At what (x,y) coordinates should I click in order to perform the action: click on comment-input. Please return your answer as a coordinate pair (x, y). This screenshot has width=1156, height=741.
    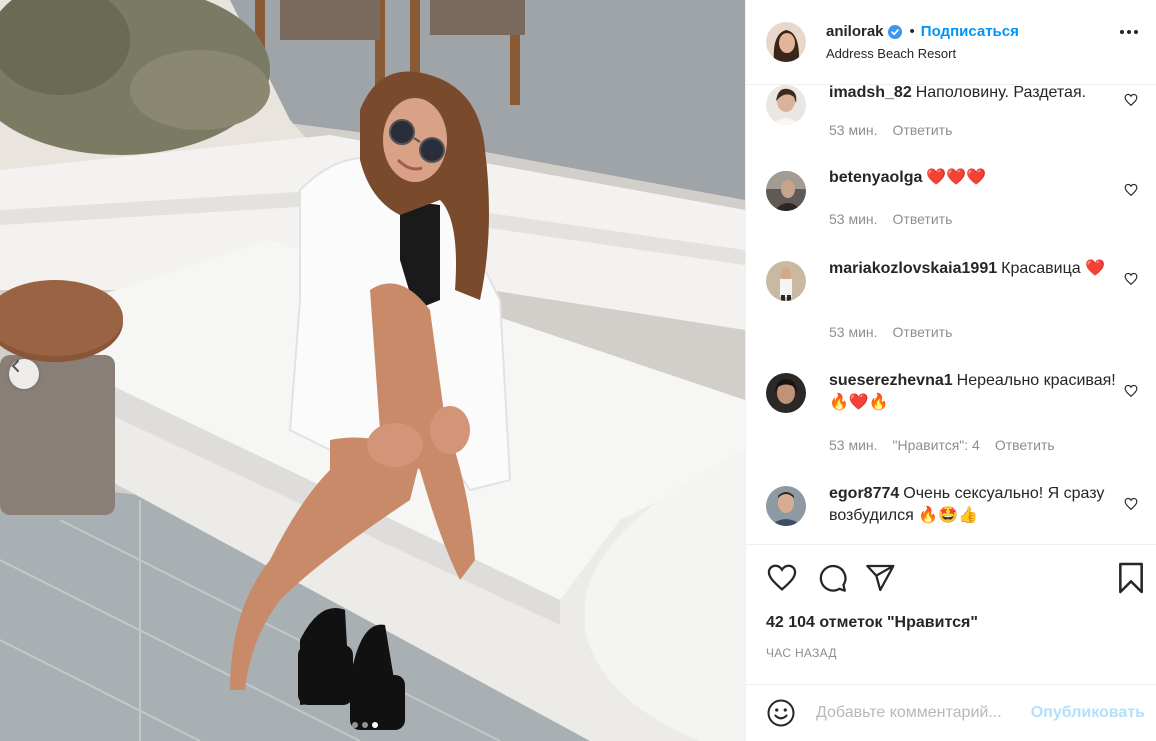
    Looking at the image, I should click on (923, 713).